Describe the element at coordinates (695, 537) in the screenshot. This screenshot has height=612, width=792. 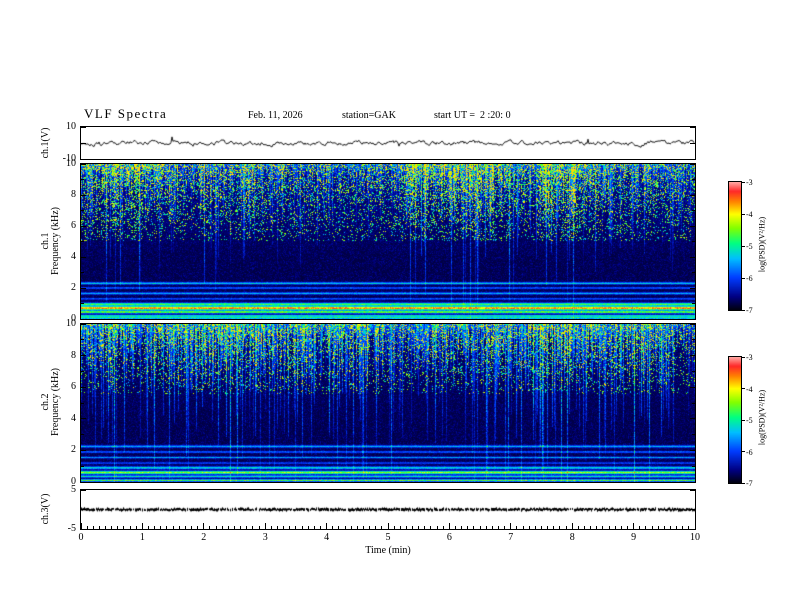
I see `x-tick-label: 10` at that location.